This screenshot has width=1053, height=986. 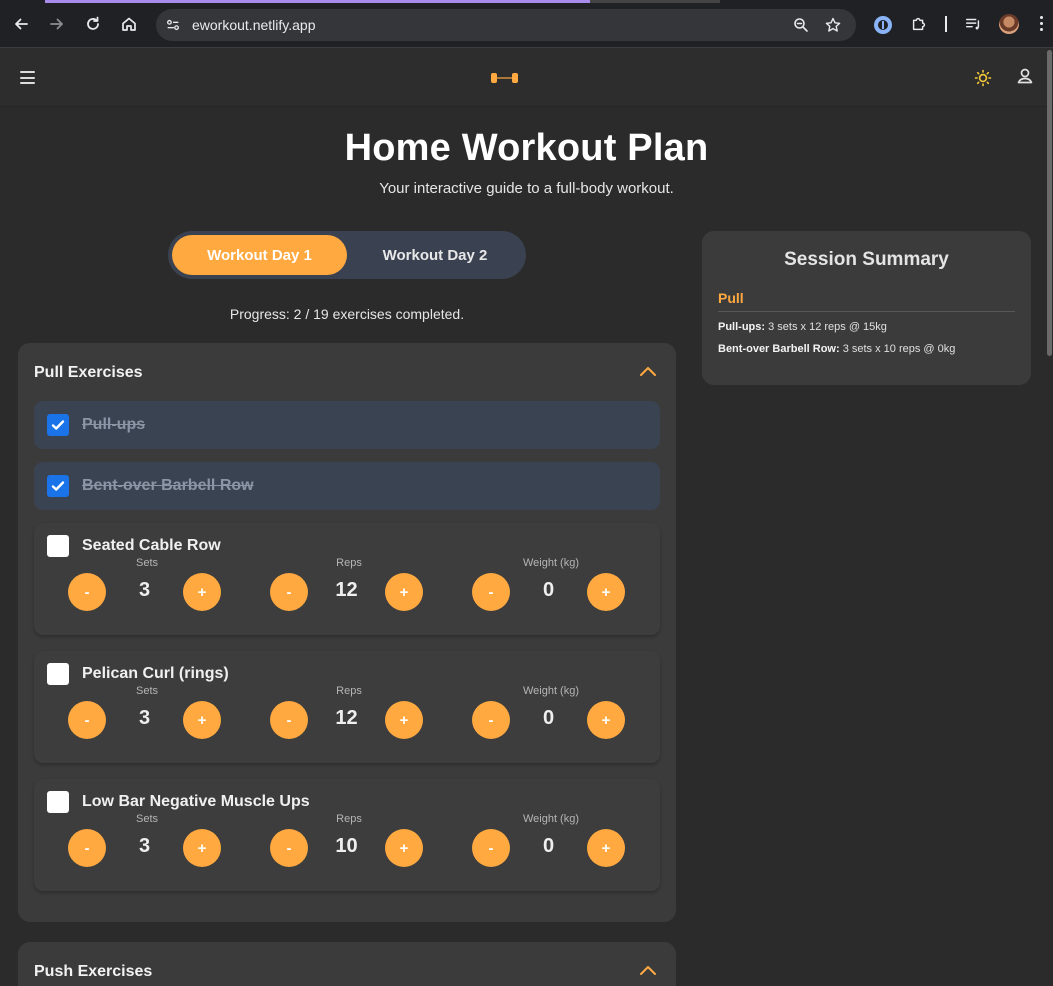 I want to click on profile-avatar, so click(x=1009, y=24).